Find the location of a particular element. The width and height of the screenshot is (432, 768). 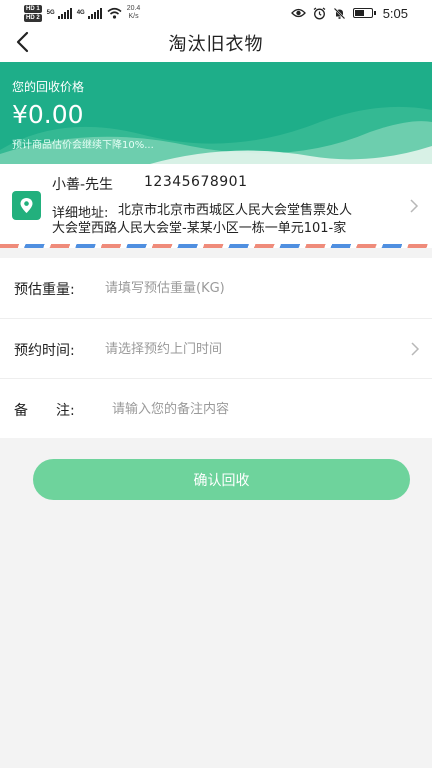

sim-indicators: HD 1 HD 2 is located at coordinates (33, 13).